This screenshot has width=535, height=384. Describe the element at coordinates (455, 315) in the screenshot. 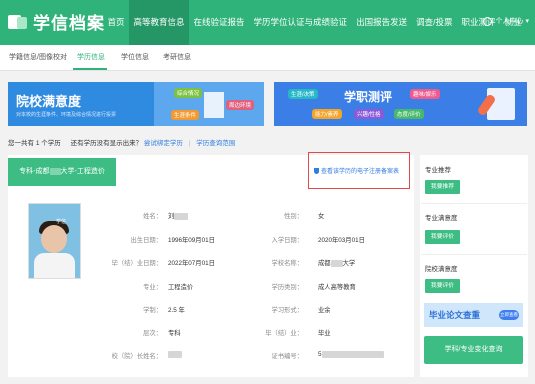

I see `thesis-check-title: 毕业论文查重` at that location.